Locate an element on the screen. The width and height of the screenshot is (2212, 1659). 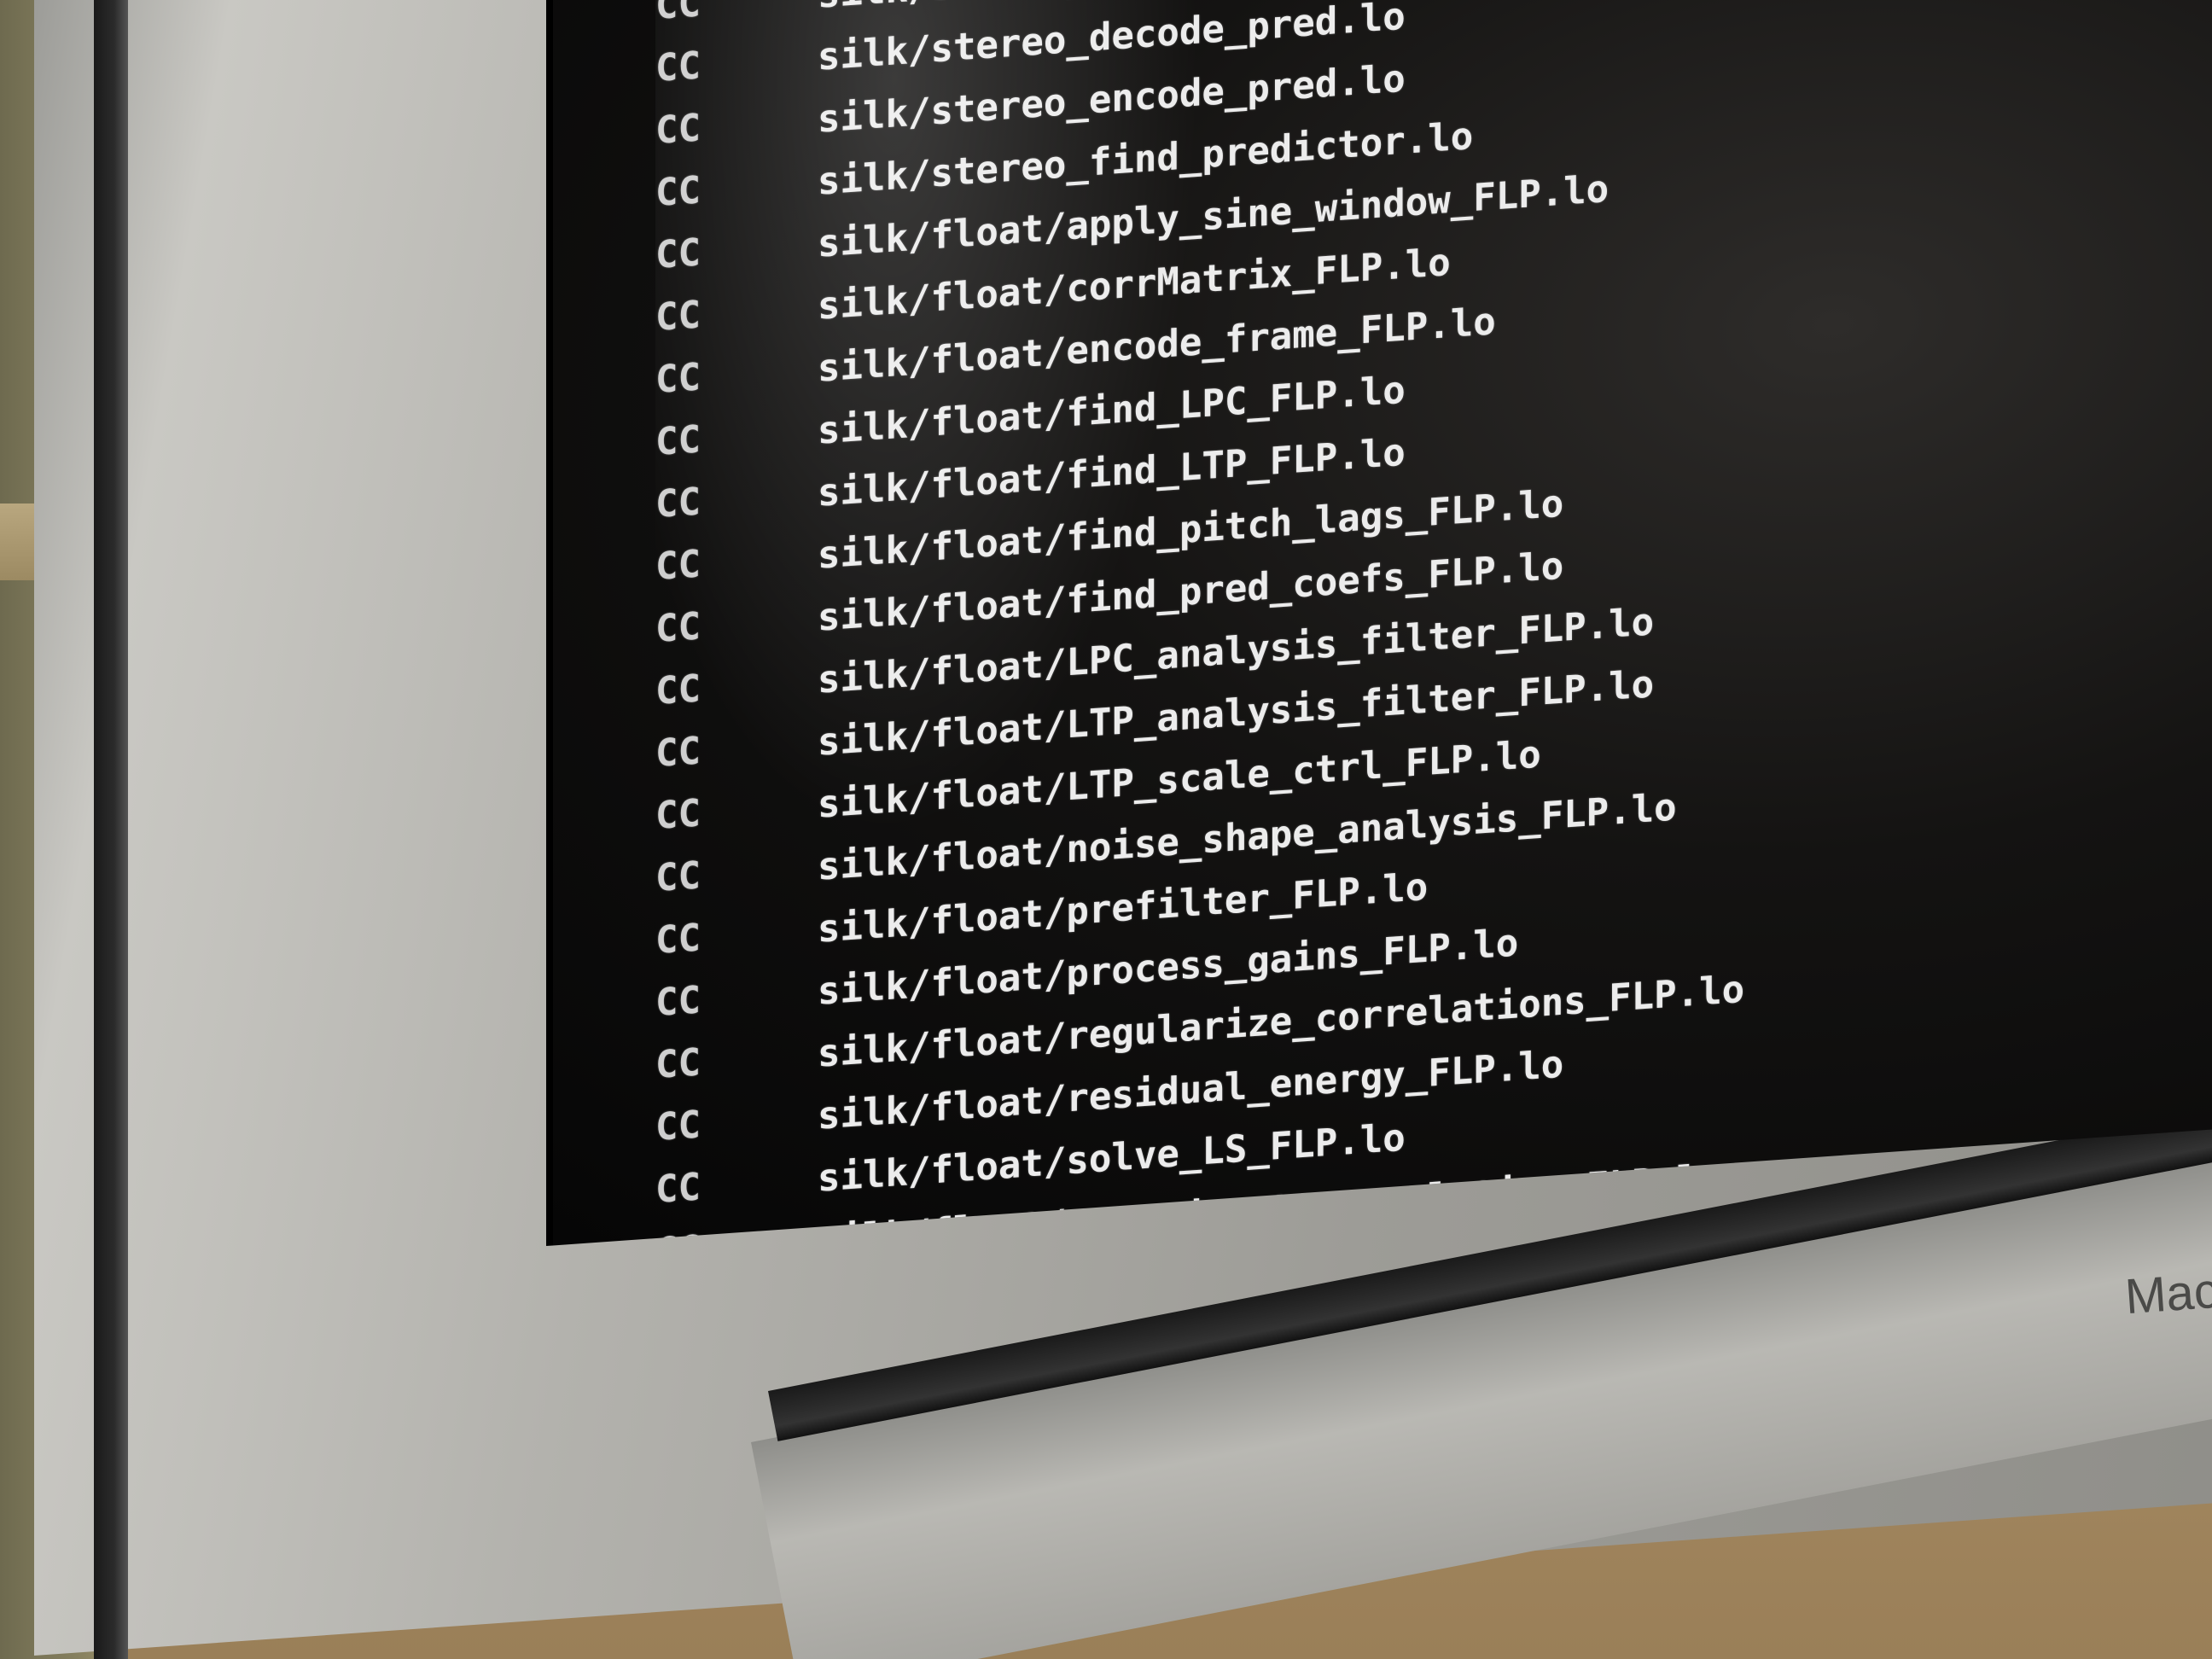
laptop-lid-edge is located at coordinates (111, 829).